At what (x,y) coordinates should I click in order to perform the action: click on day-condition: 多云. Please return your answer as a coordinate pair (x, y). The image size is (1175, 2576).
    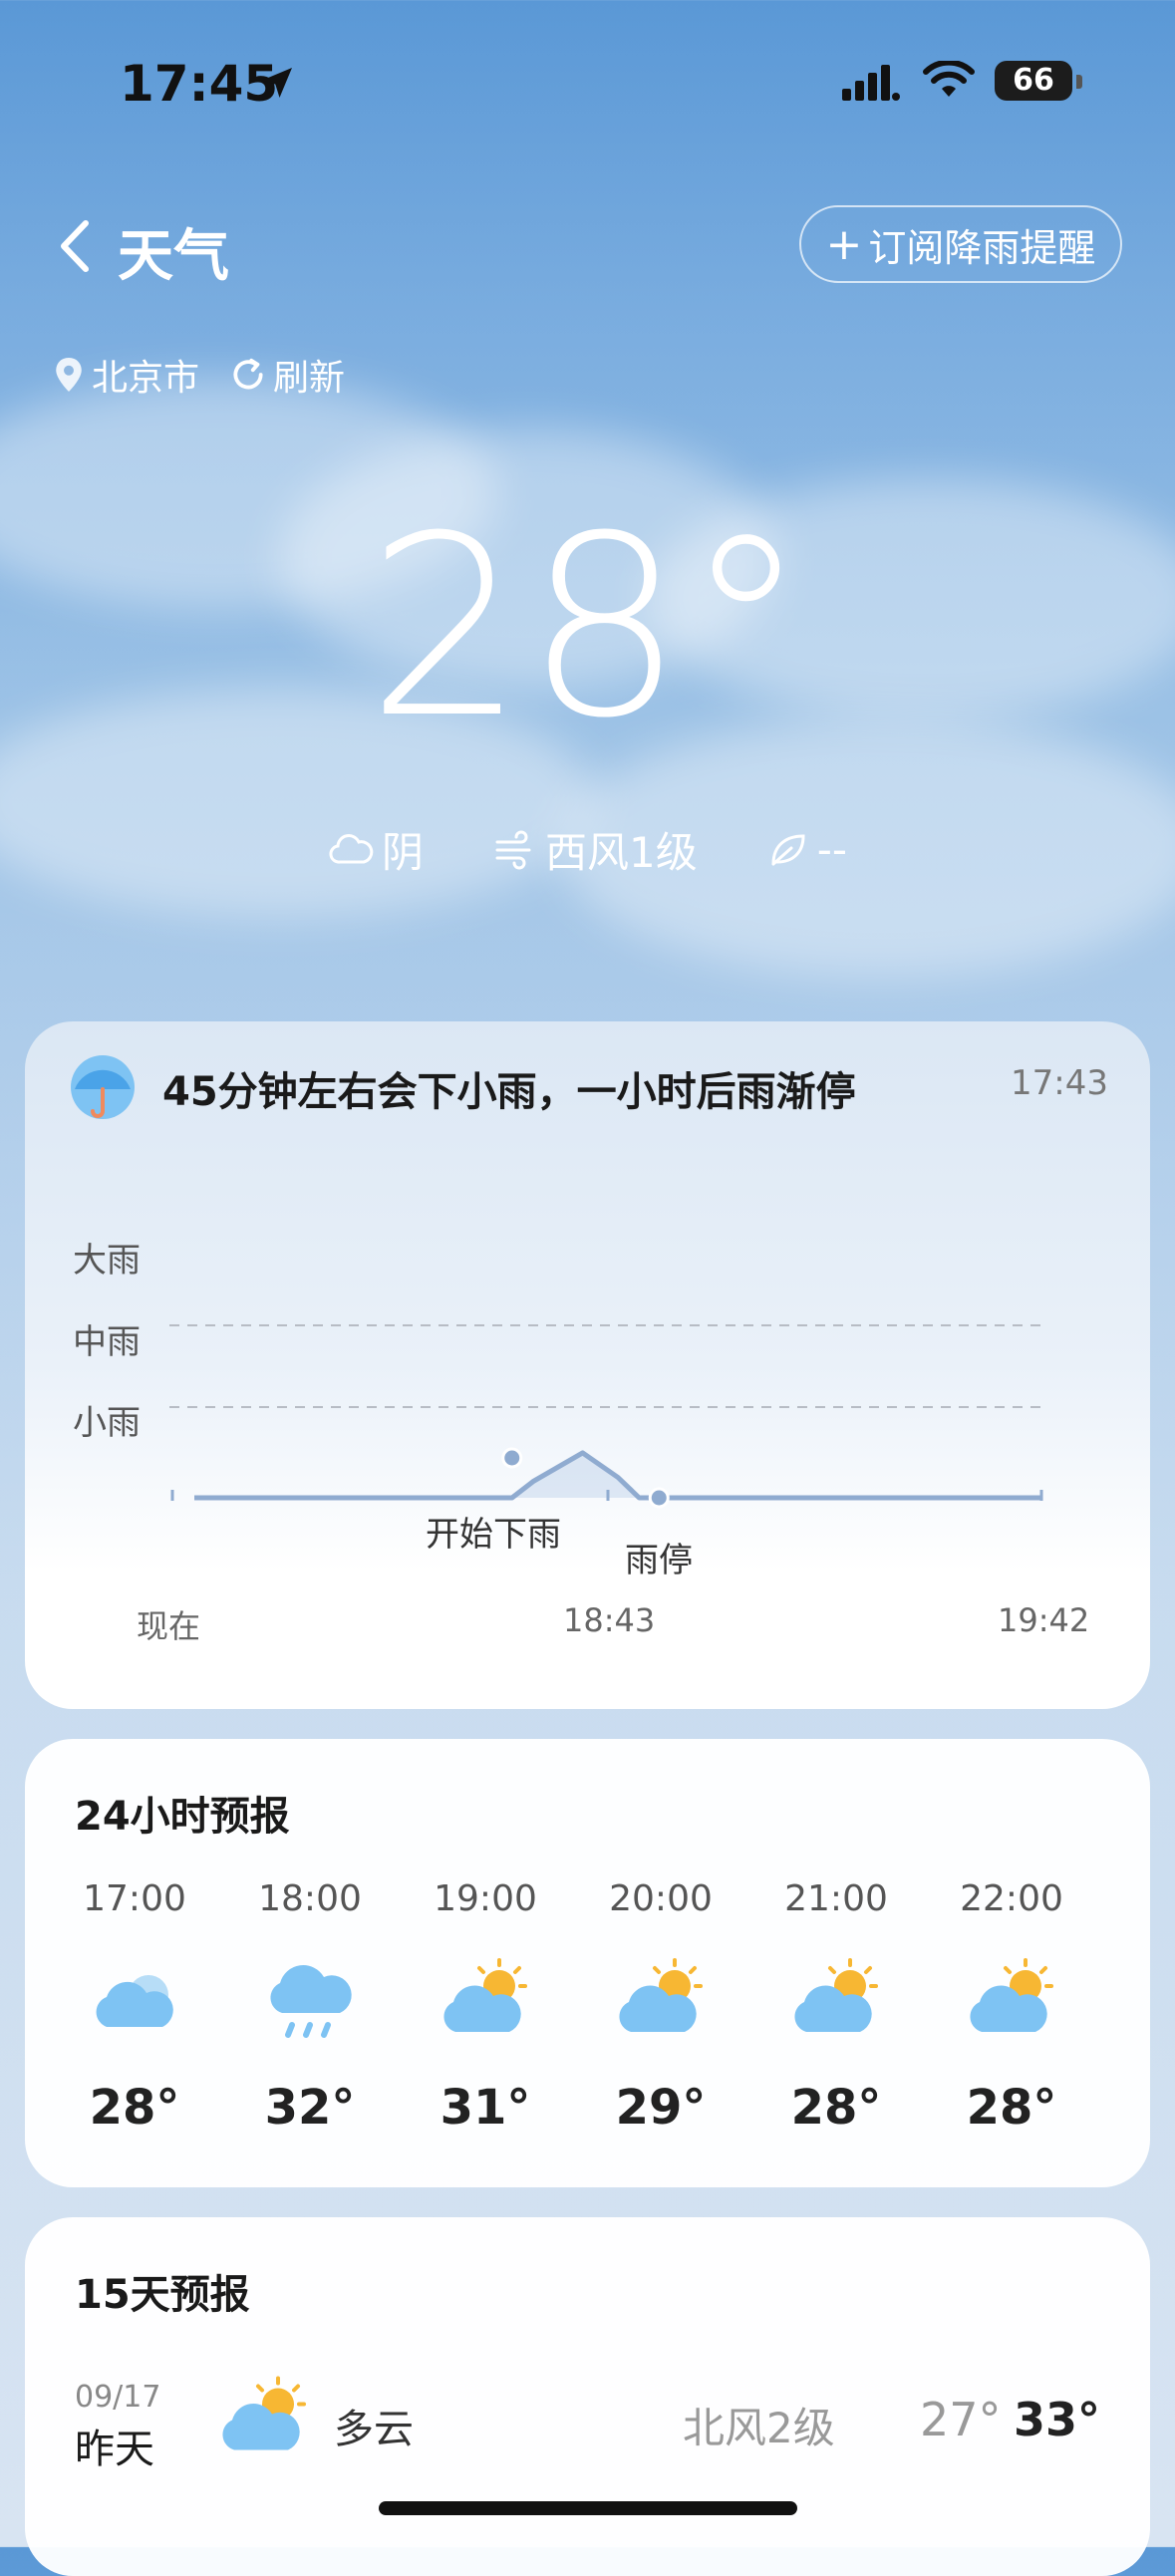
    Looking at the image, I should click on (374, 2429).